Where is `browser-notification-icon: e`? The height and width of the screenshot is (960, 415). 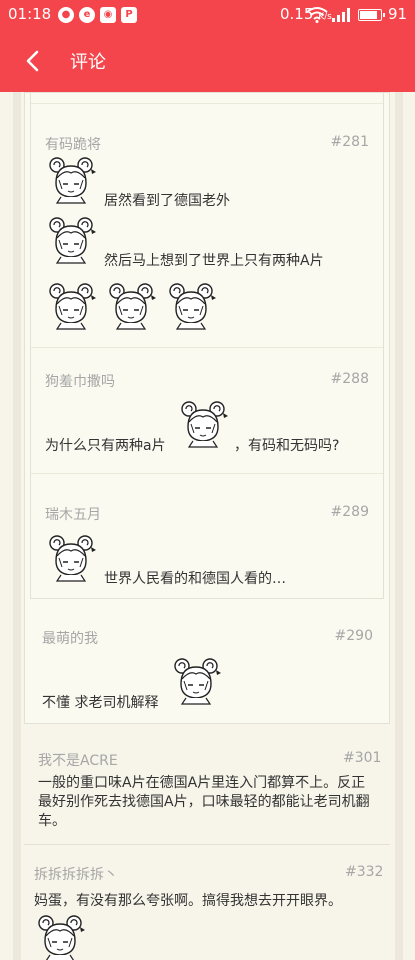 browser-notification-icon: e is located at coordinates (87, 15).